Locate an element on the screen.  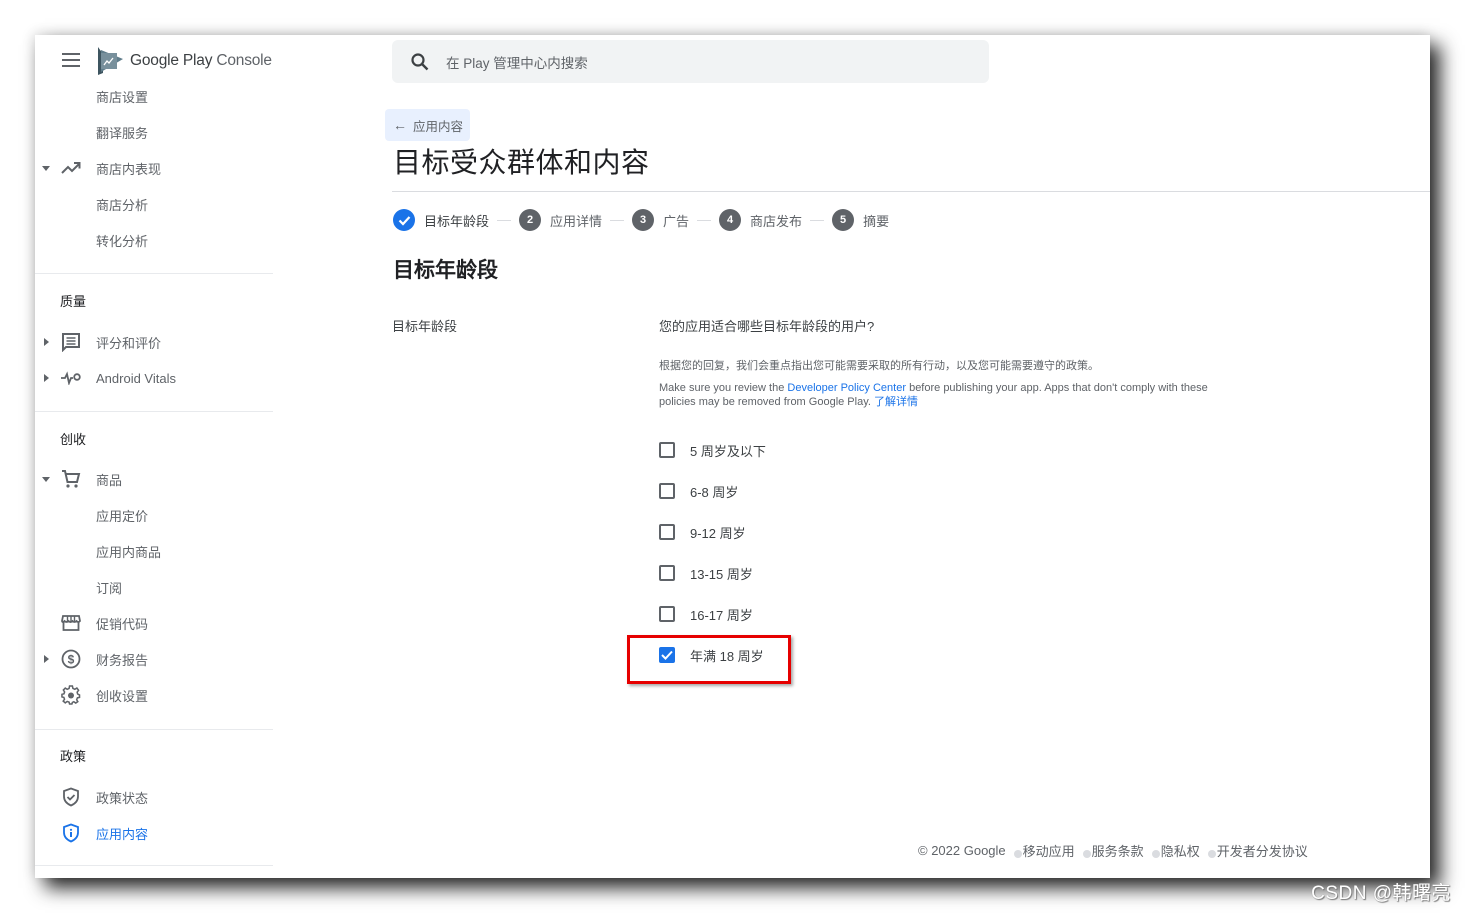
checkbox-label: 16-17 周岁 is located at coordinates (721, 615).